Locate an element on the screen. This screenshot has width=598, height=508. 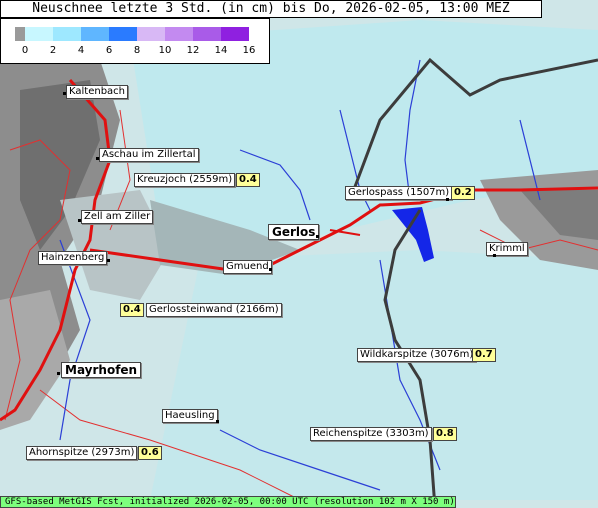
label-kaltenbach: Kaltenbach is located at coordinates (97, 92).